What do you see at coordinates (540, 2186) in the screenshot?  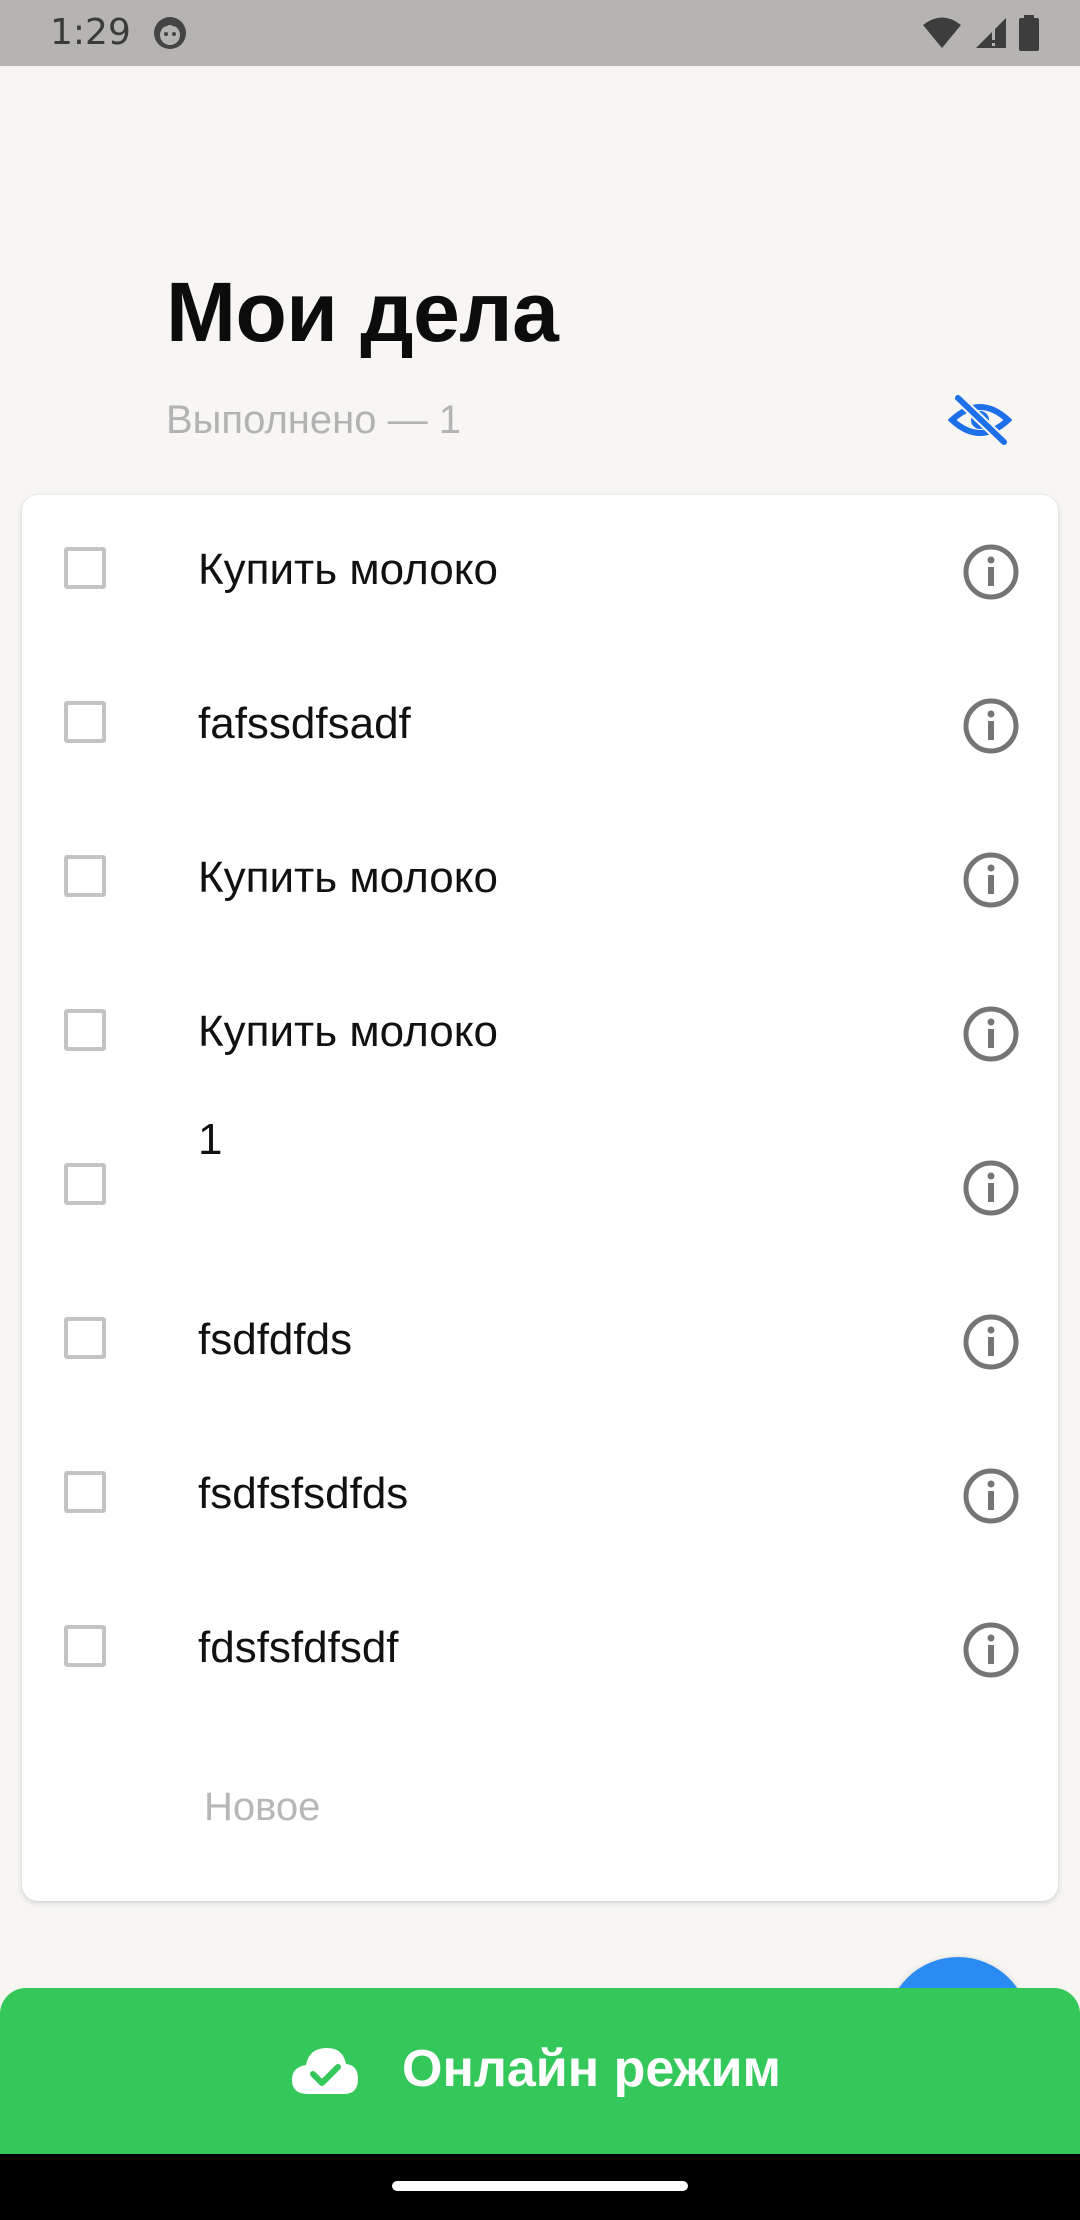 I see `home-gesture-handle` at bounding box center [540, 2186].